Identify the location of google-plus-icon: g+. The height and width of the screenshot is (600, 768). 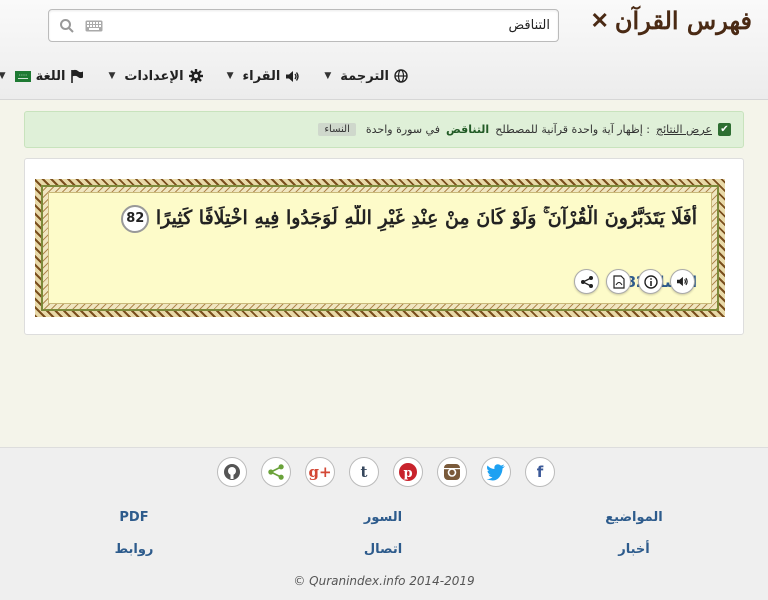
(320, 472).